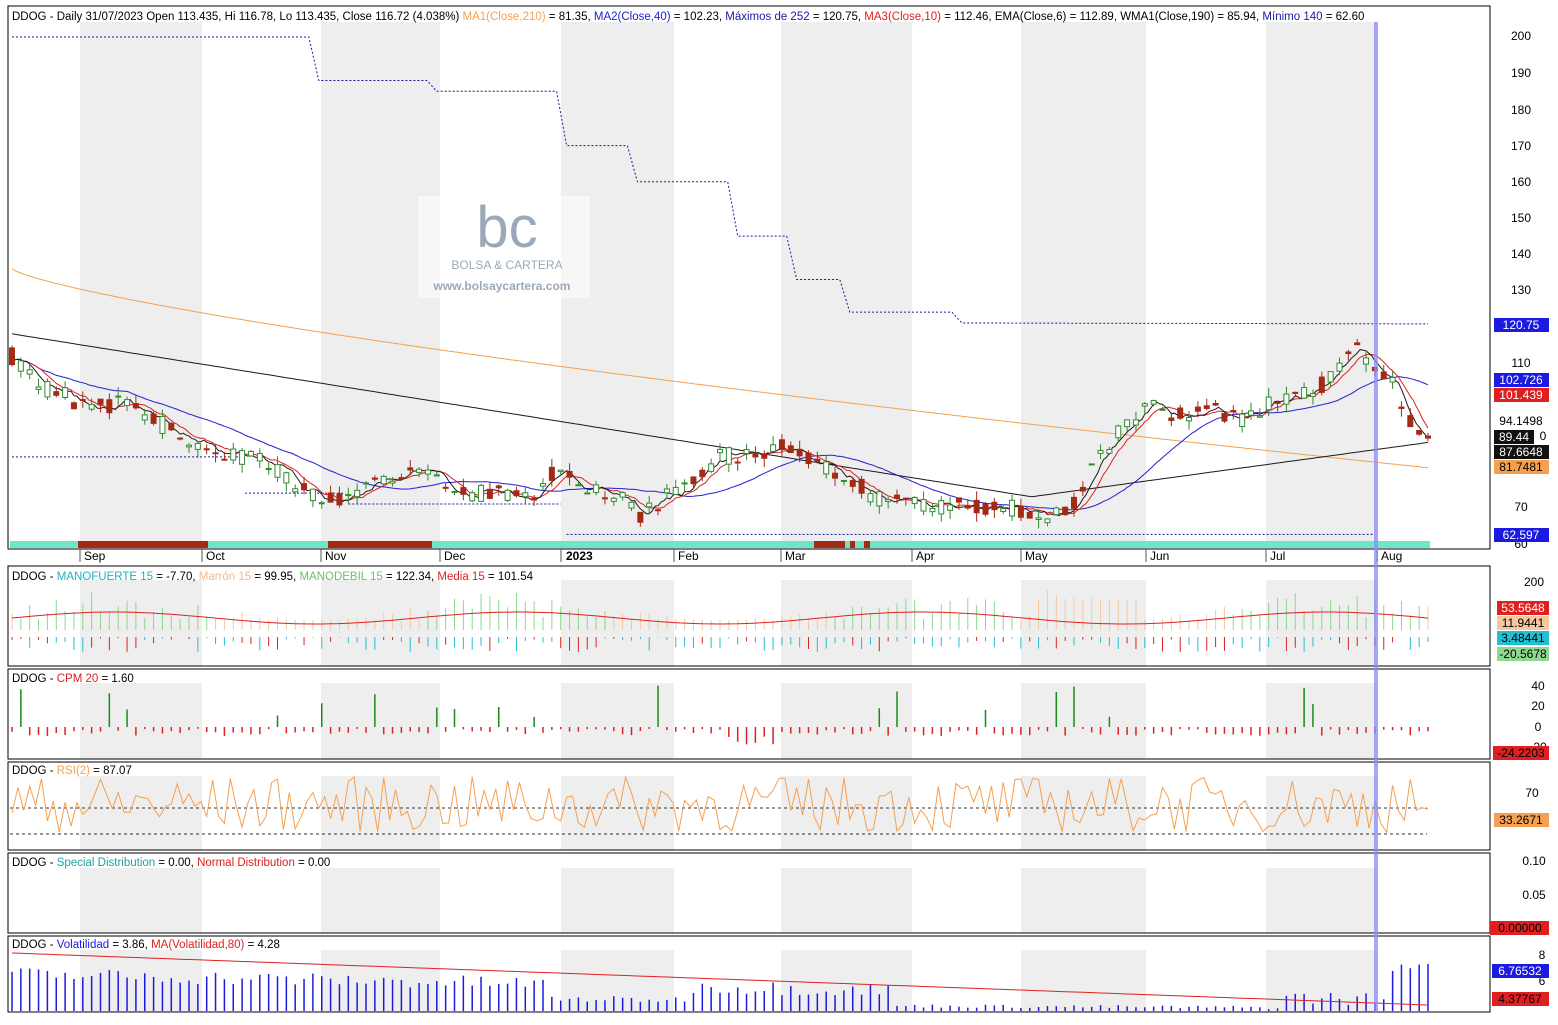 The width and height of the screenshot is (1558, 1025). What do you see at coordinates (506, 227) in the screenshot?
I see `watermark-mark: bc` at bounding box center [506, 227].